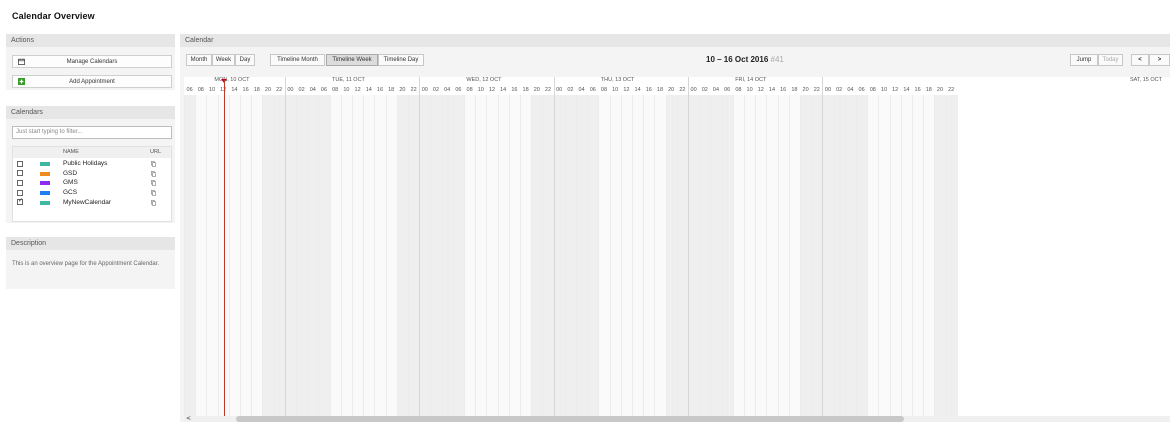 This screenshot has height=422, width=1170. Describe the element at coordinates (1084, 60) in the screenshot. I see `jump-button: Jump` at that location.